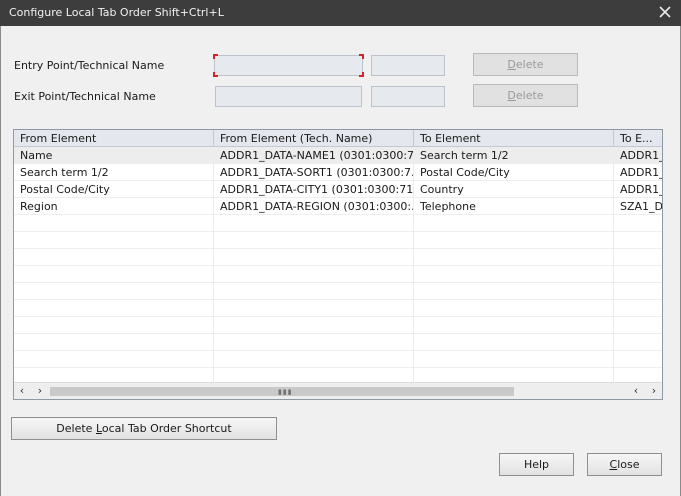 This screenshot has width=681, height=496. I want to click on button-label-rest: lose, so click(628, 464).